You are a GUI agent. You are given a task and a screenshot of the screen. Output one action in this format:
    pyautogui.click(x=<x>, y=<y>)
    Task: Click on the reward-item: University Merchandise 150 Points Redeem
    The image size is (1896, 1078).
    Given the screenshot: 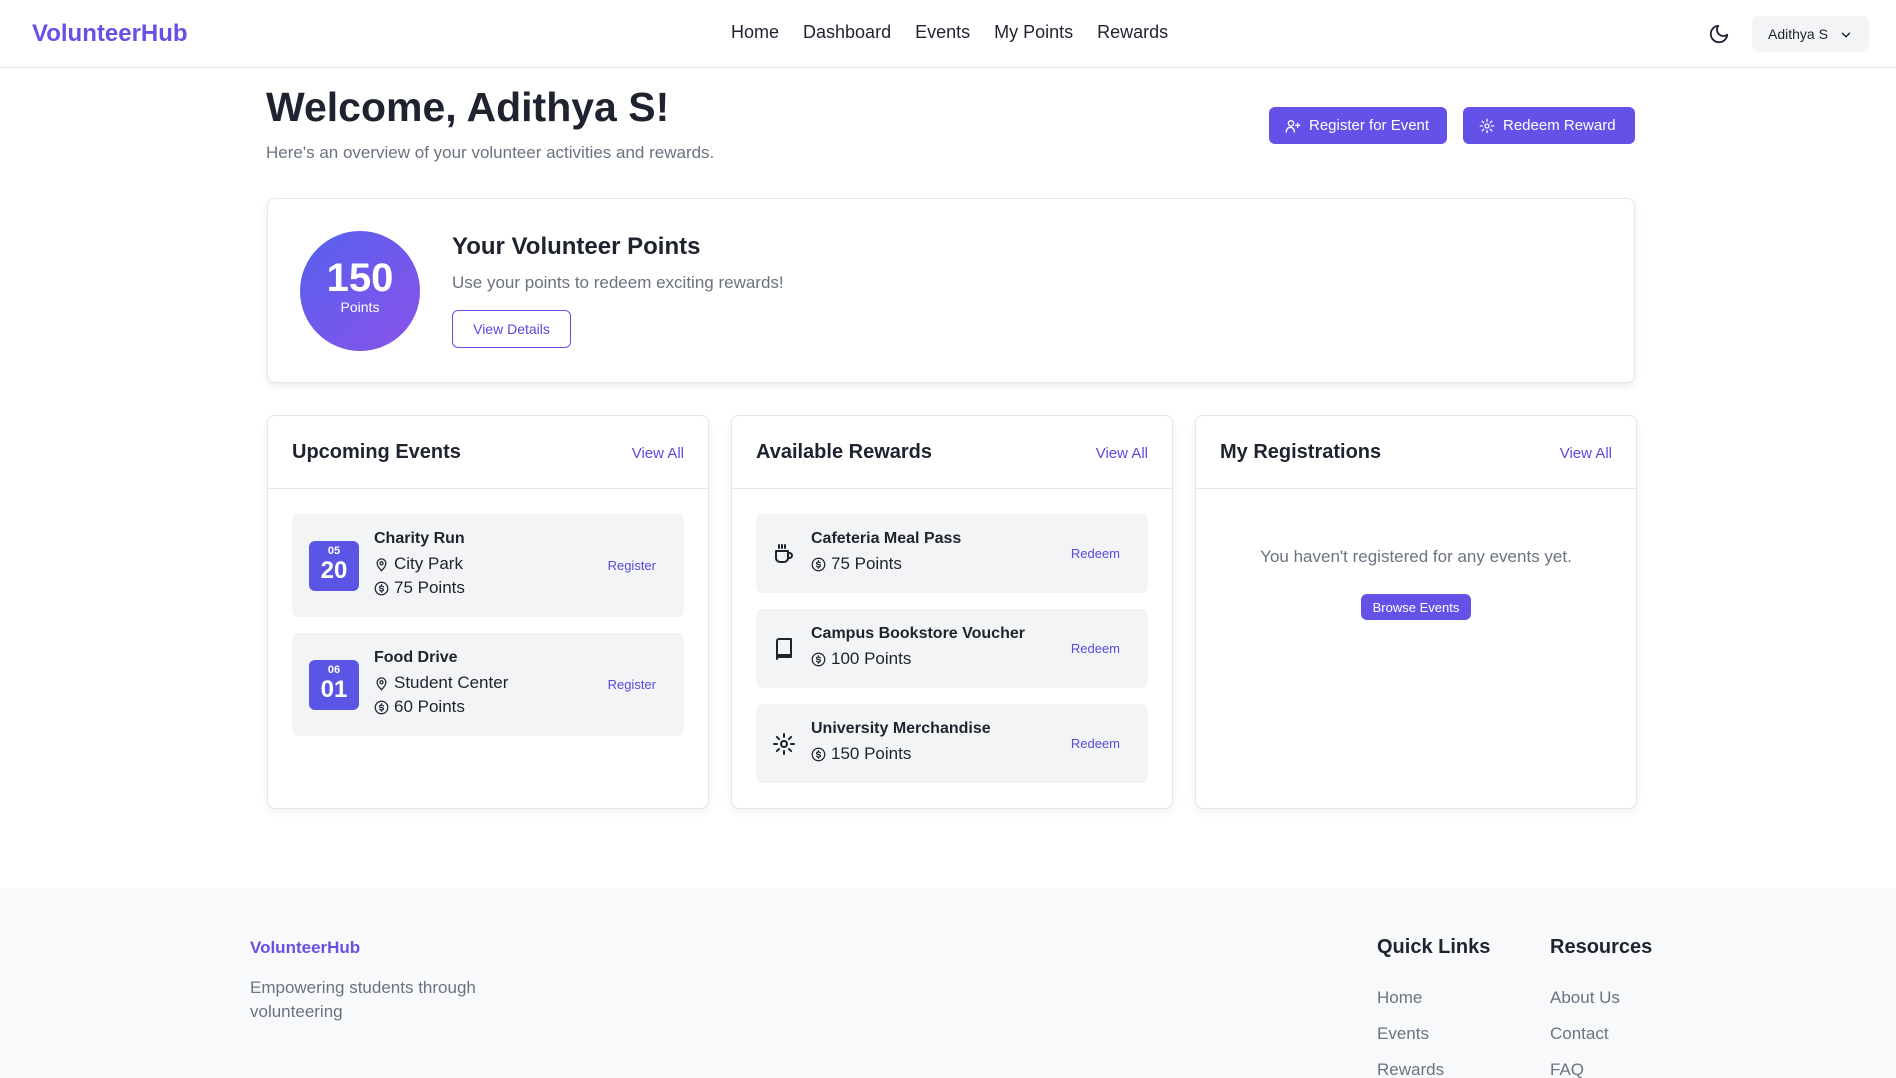 What is the action you would take?
    pyautogui.click(x=952, y=743)
    